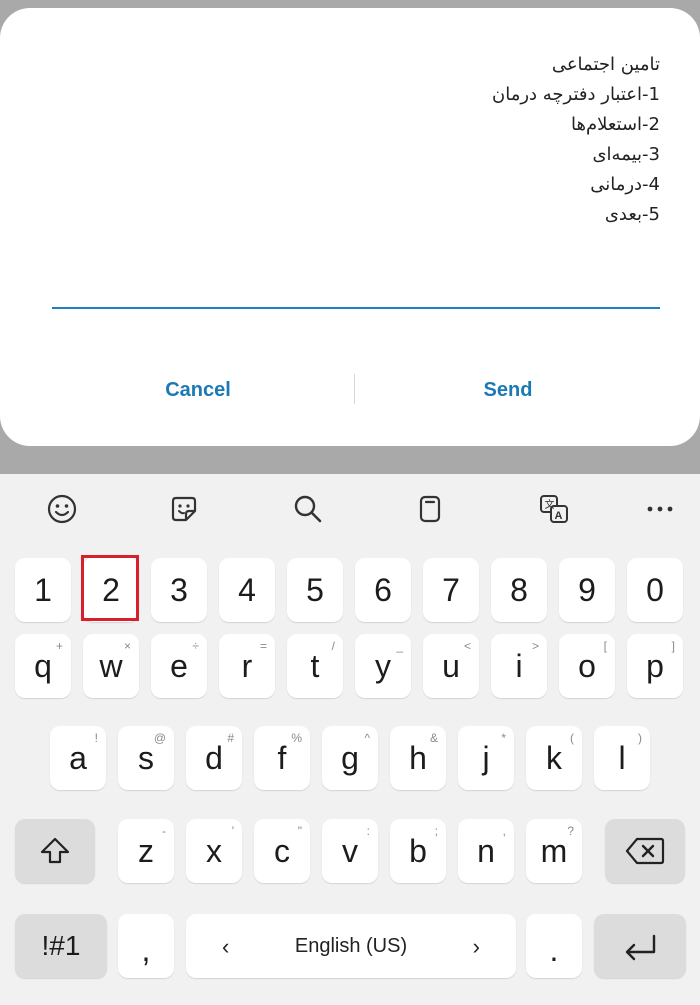 Image resolution: width=700 pixels, height=1005 pixels. Describe the element at coordinates (198, 390) in the screenshot. I see `cancel-button: Cancel` at that location.